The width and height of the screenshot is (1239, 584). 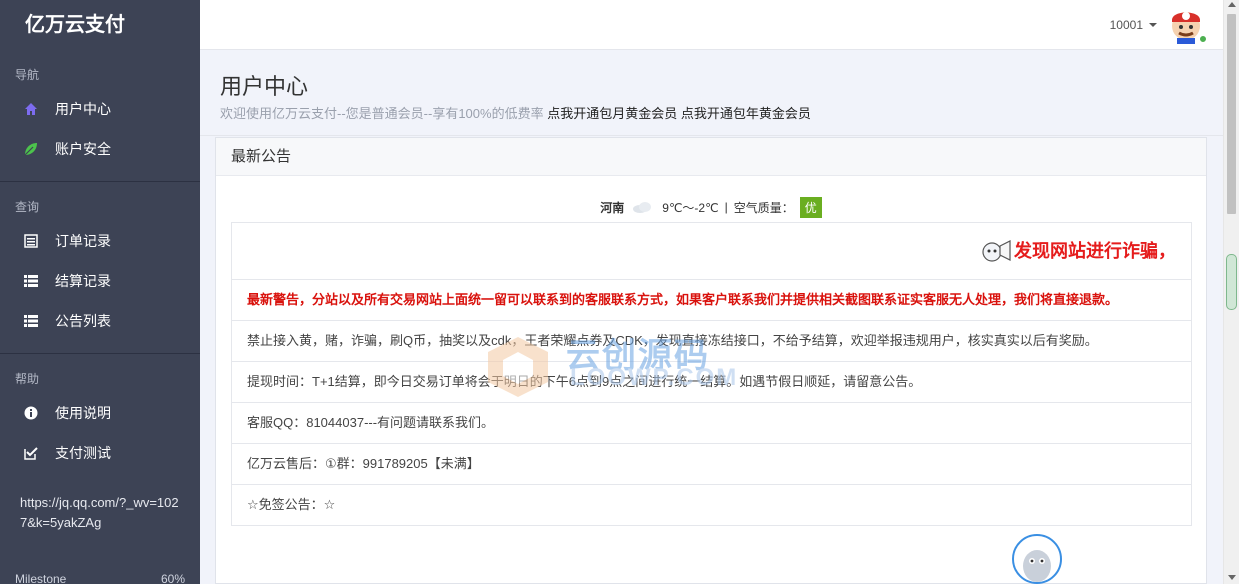 What do you see at coordinates (642, 207) in the screenshot?
I see `cloud-icon` at bounding box center [642, 207].